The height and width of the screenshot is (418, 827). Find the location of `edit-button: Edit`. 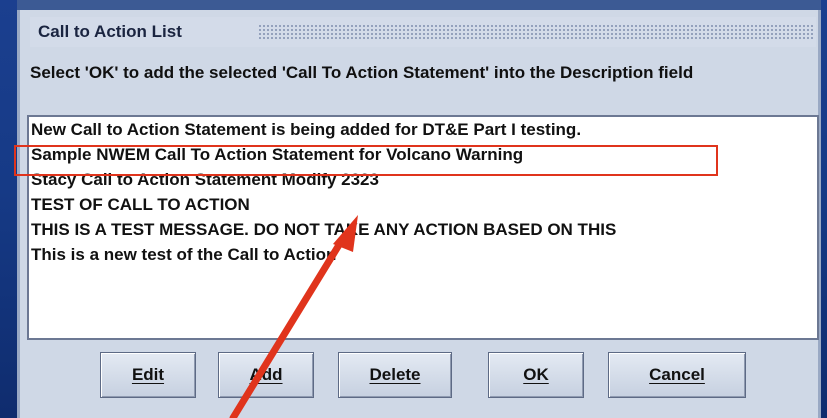

edit-button: Edit is located at coordinates (148, 375).